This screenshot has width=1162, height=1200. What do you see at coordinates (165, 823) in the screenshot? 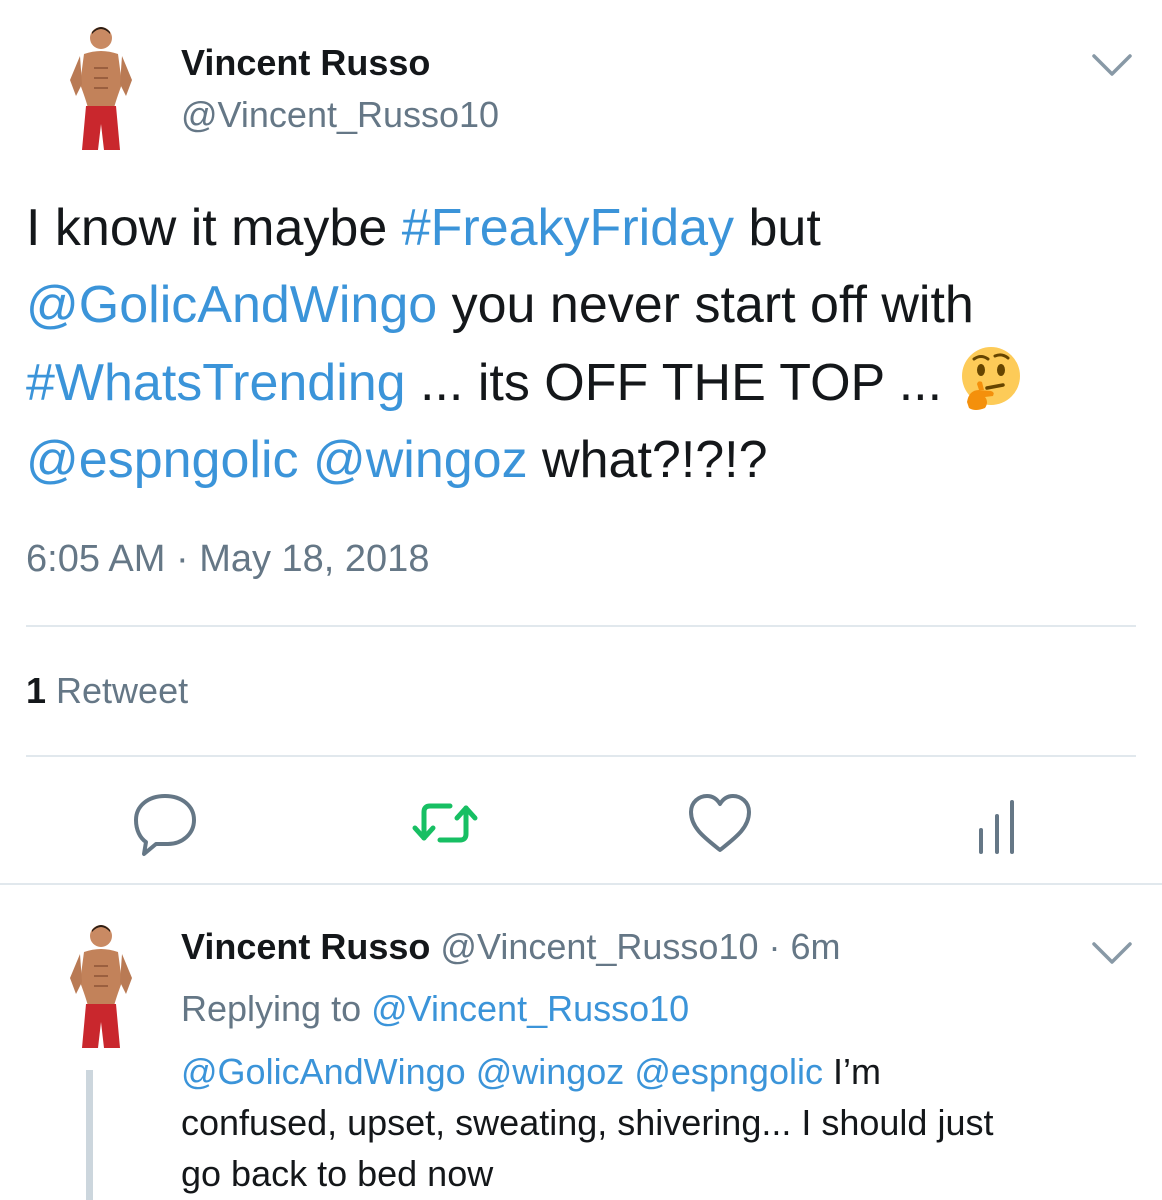
I see `reply-icon` at bounding box center [165, 823].